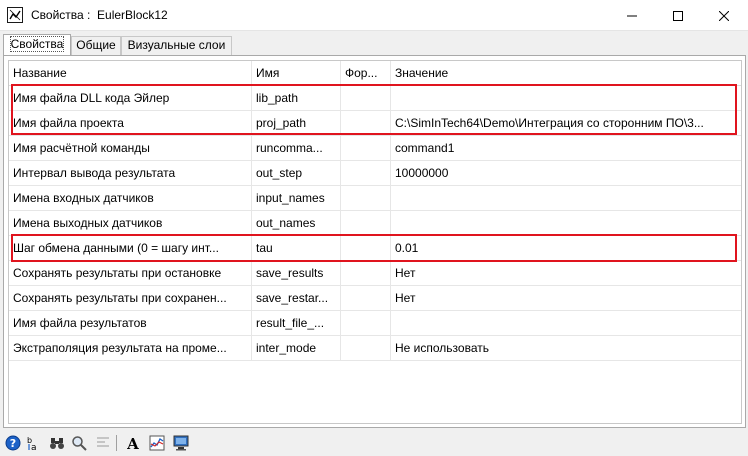 The height and width of the screenshot is (456, 748). What do you see at coordinates (130, 173) in the screenshot?
I see `property-title-cell: Интервал вывода результата` at bounding box center [130, 173].